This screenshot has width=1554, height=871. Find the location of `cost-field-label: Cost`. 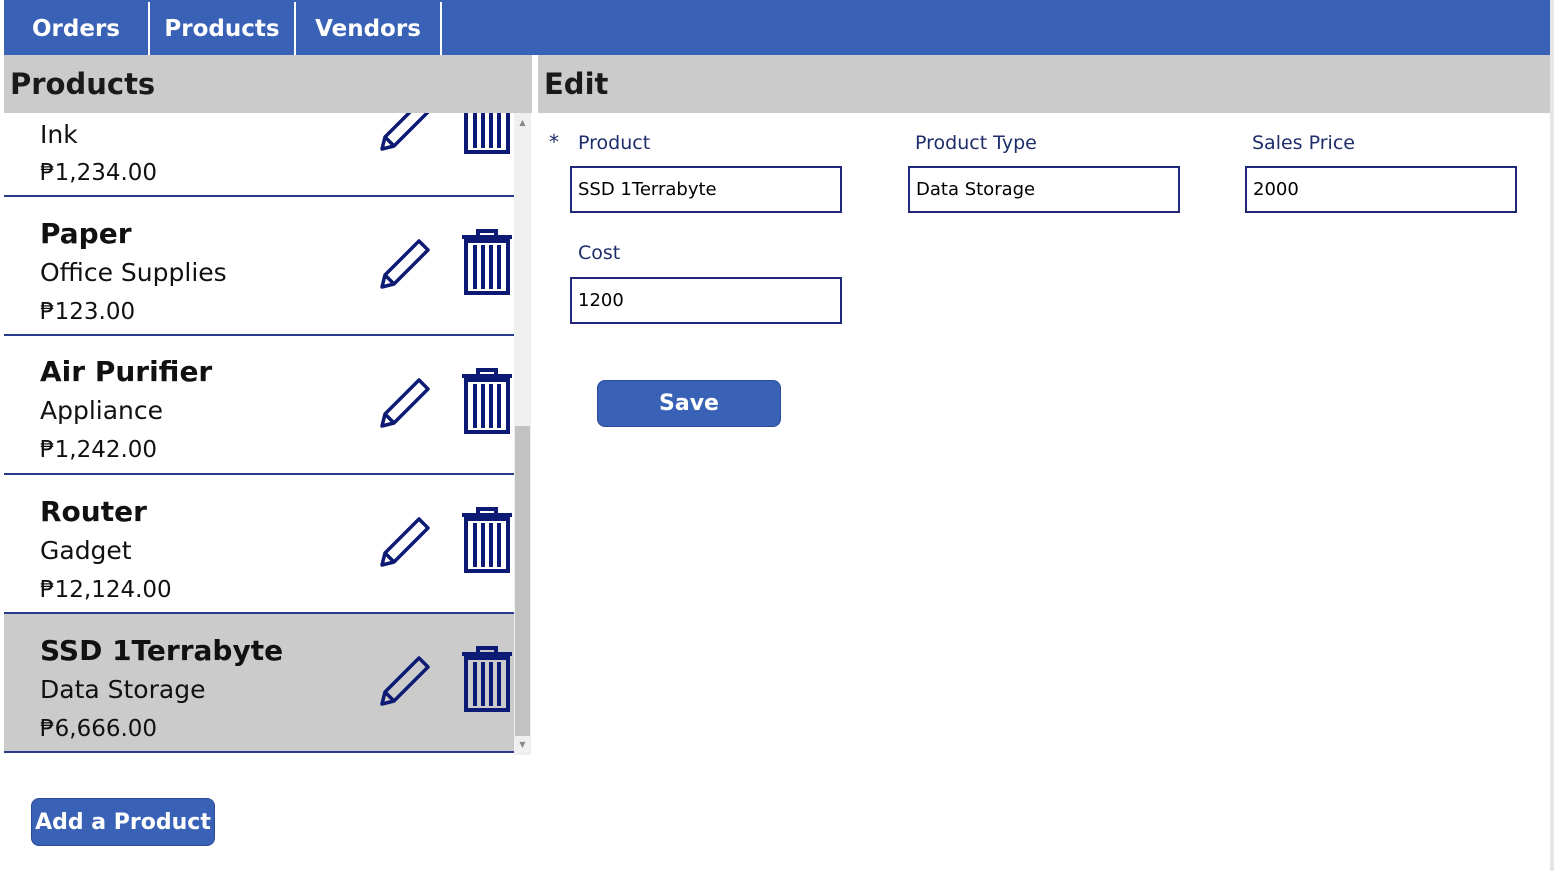

cost-field-label: Cost is located at coordinates (599, 253).